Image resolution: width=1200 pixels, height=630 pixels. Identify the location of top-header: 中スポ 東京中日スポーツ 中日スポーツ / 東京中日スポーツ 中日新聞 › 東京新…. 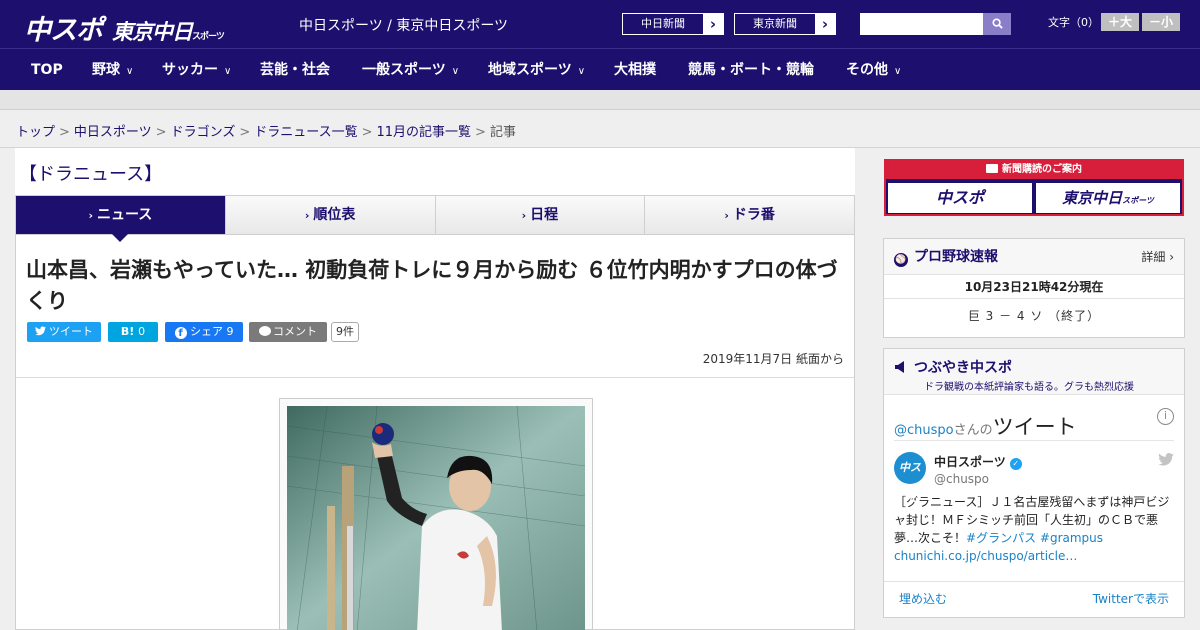
(600, 24).